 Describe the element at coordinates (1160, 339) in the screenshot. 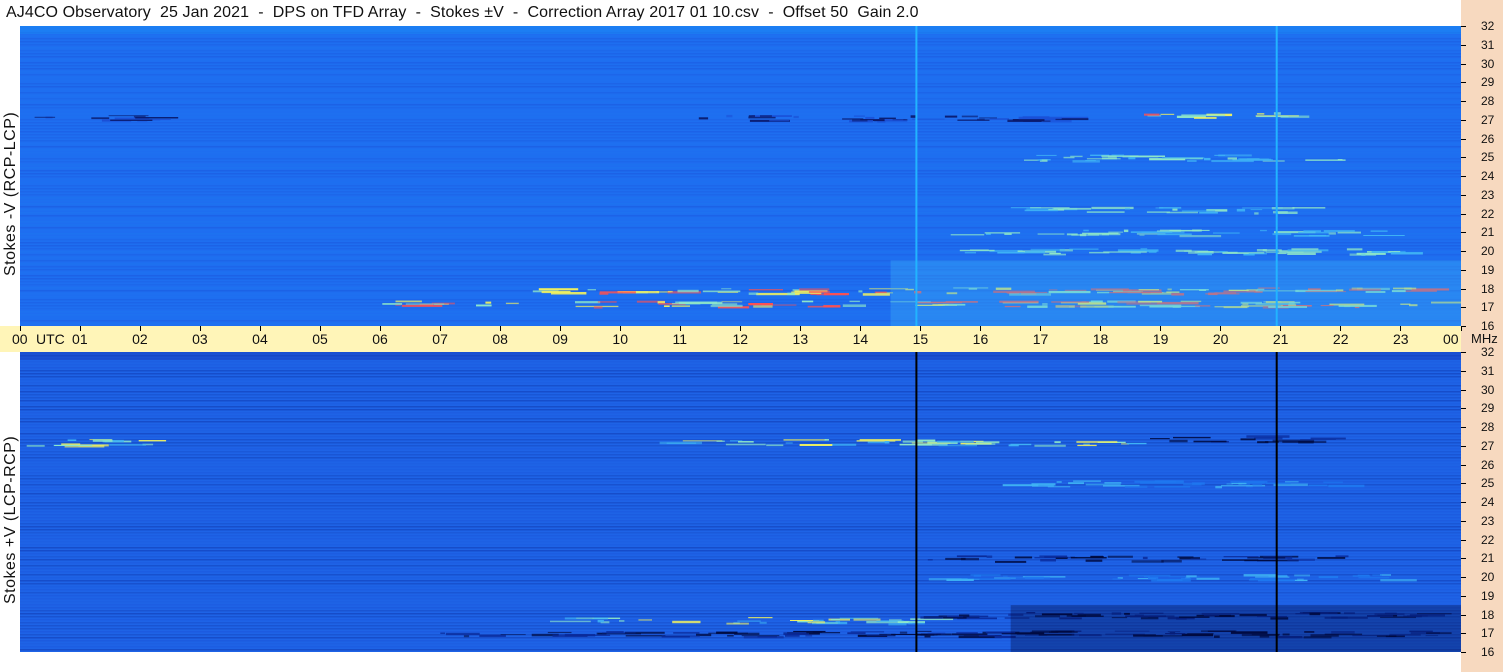

I see `utc-tick-label: 19` at that location.